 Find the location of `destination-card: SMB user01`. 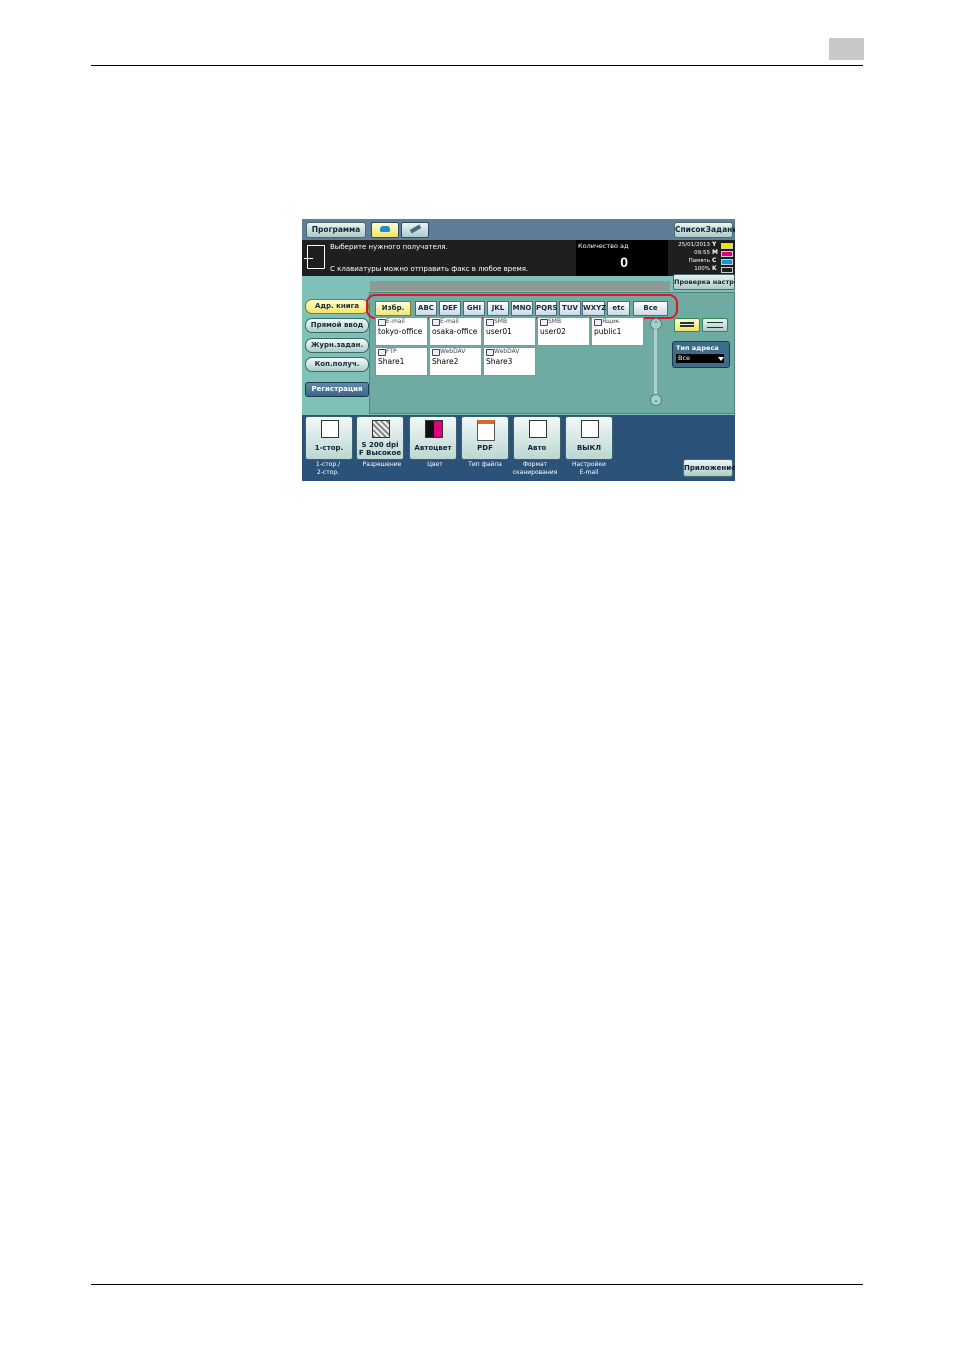

destination-card: SMB user01 is located at coordinates (509, 331).